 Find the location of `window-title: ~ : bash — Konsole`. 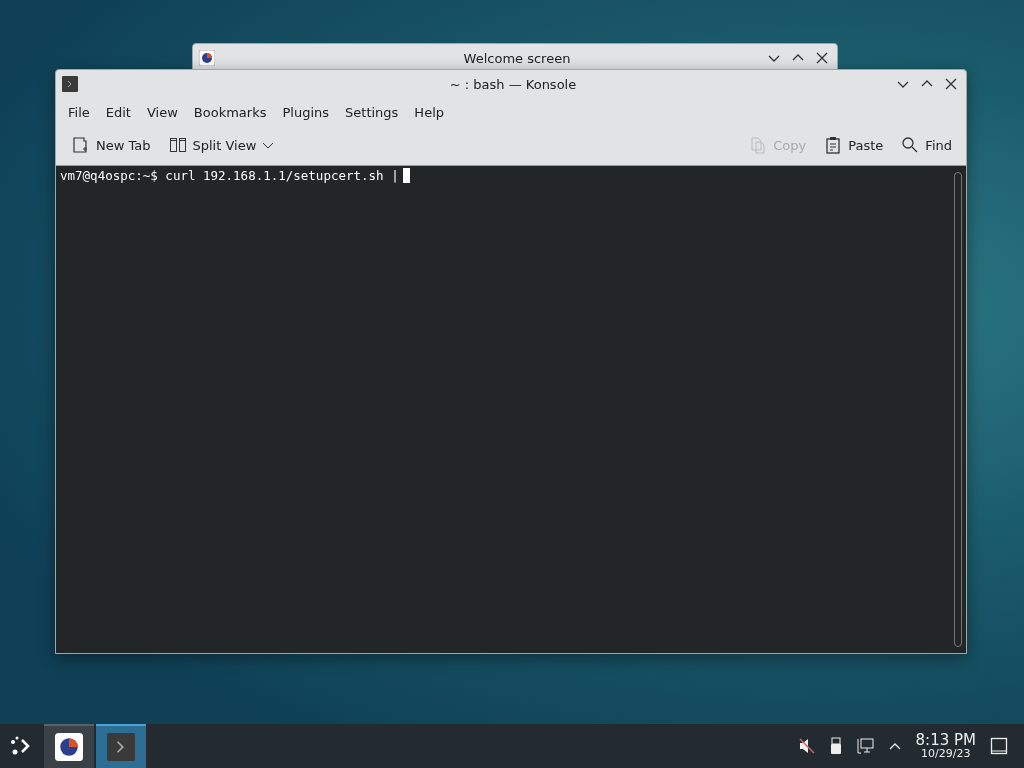

window-title: ~ : bash — Konsole is located at coordinates (513, 84).